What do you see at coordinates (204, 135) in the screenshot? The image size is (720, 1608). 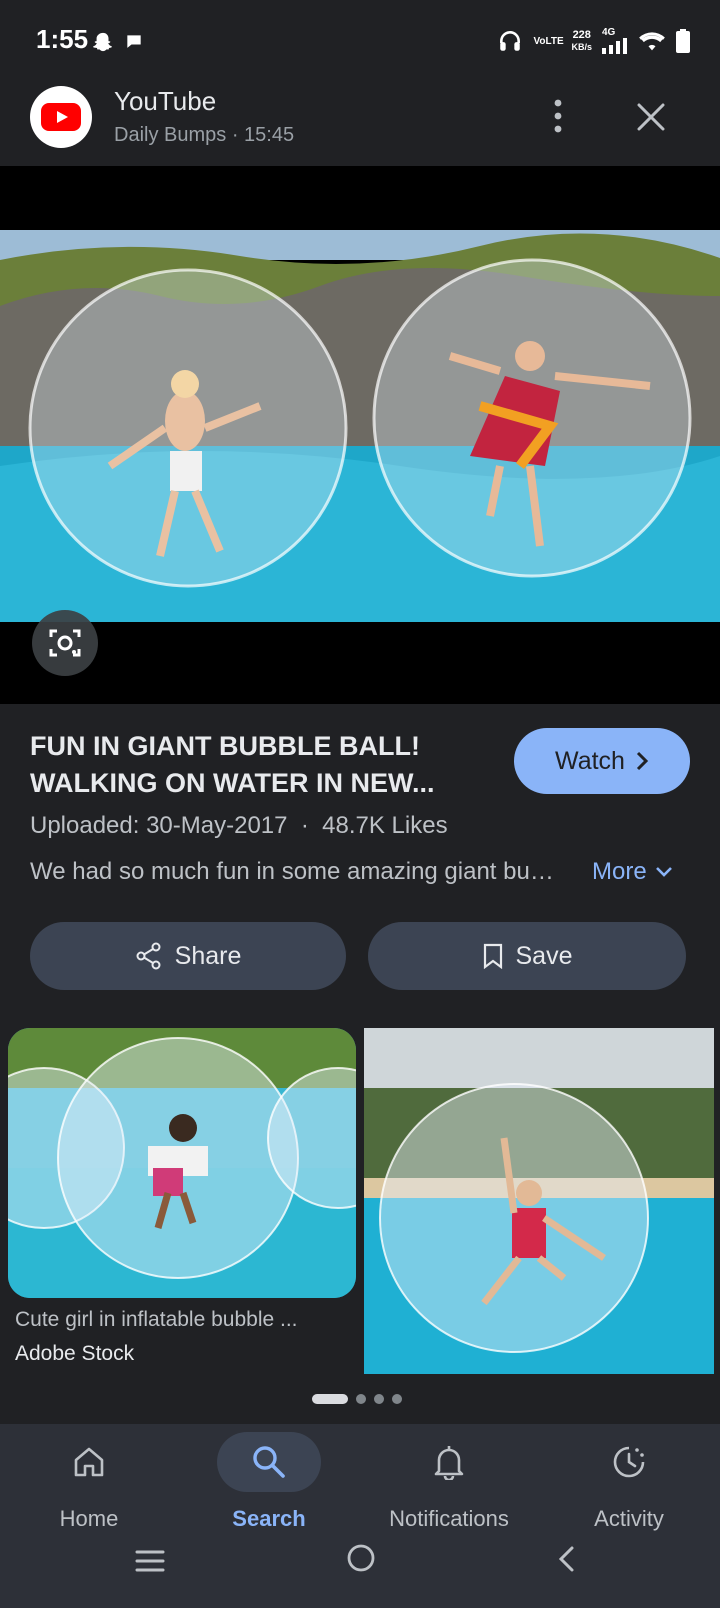 I see `source-subtitle: Daily Bumps · 15:45` at bounding box center [204, 135].